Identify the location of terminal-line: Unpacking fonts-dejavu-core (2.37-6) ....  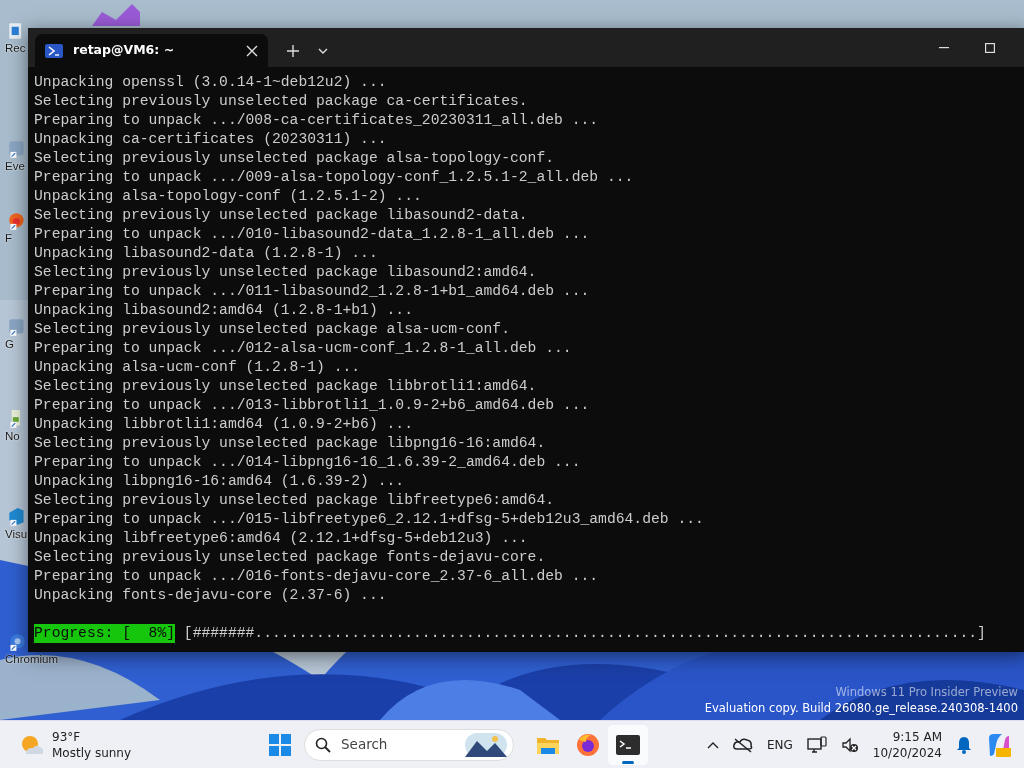
(210, 595).